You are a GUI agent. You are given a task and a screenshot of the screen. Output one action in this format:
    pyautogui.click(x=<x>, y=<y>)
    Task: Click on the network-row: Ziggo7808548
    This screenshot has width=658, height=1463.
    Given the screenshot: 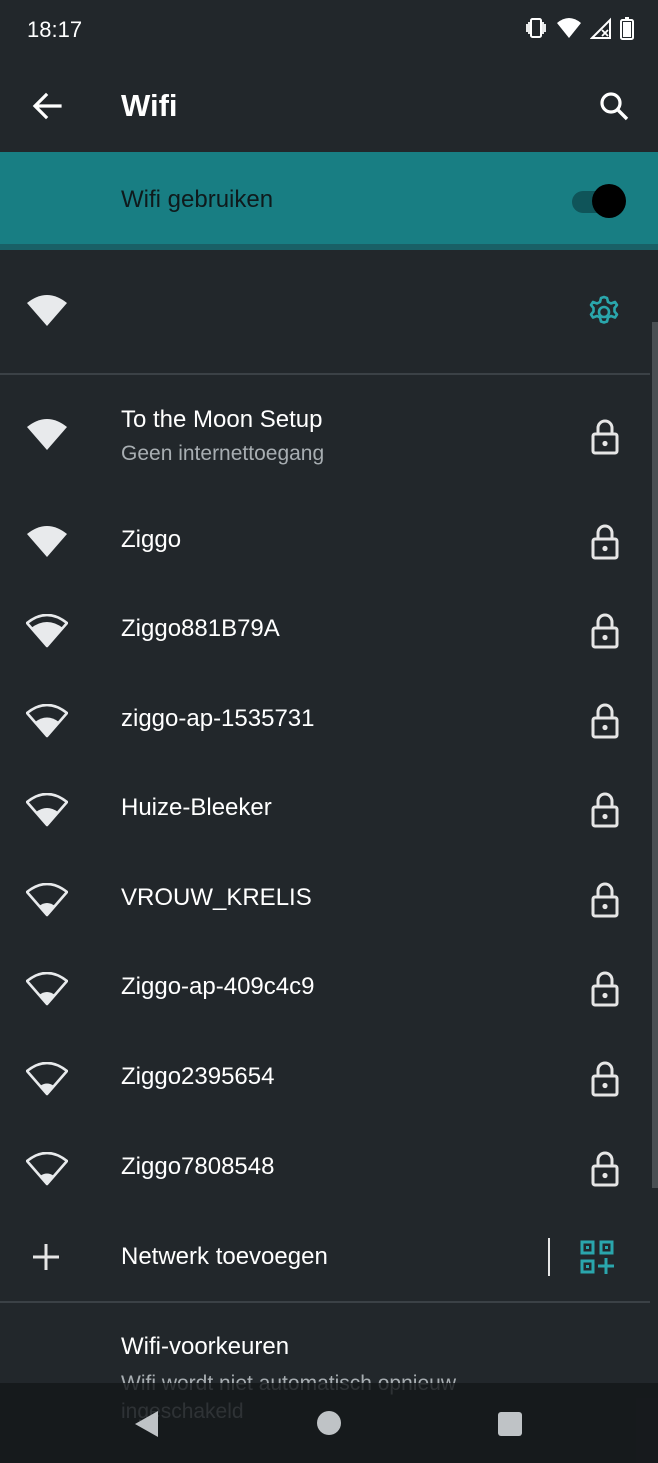 What is the action you would take?
    pyautogui.click(x=325, y=1169)
    